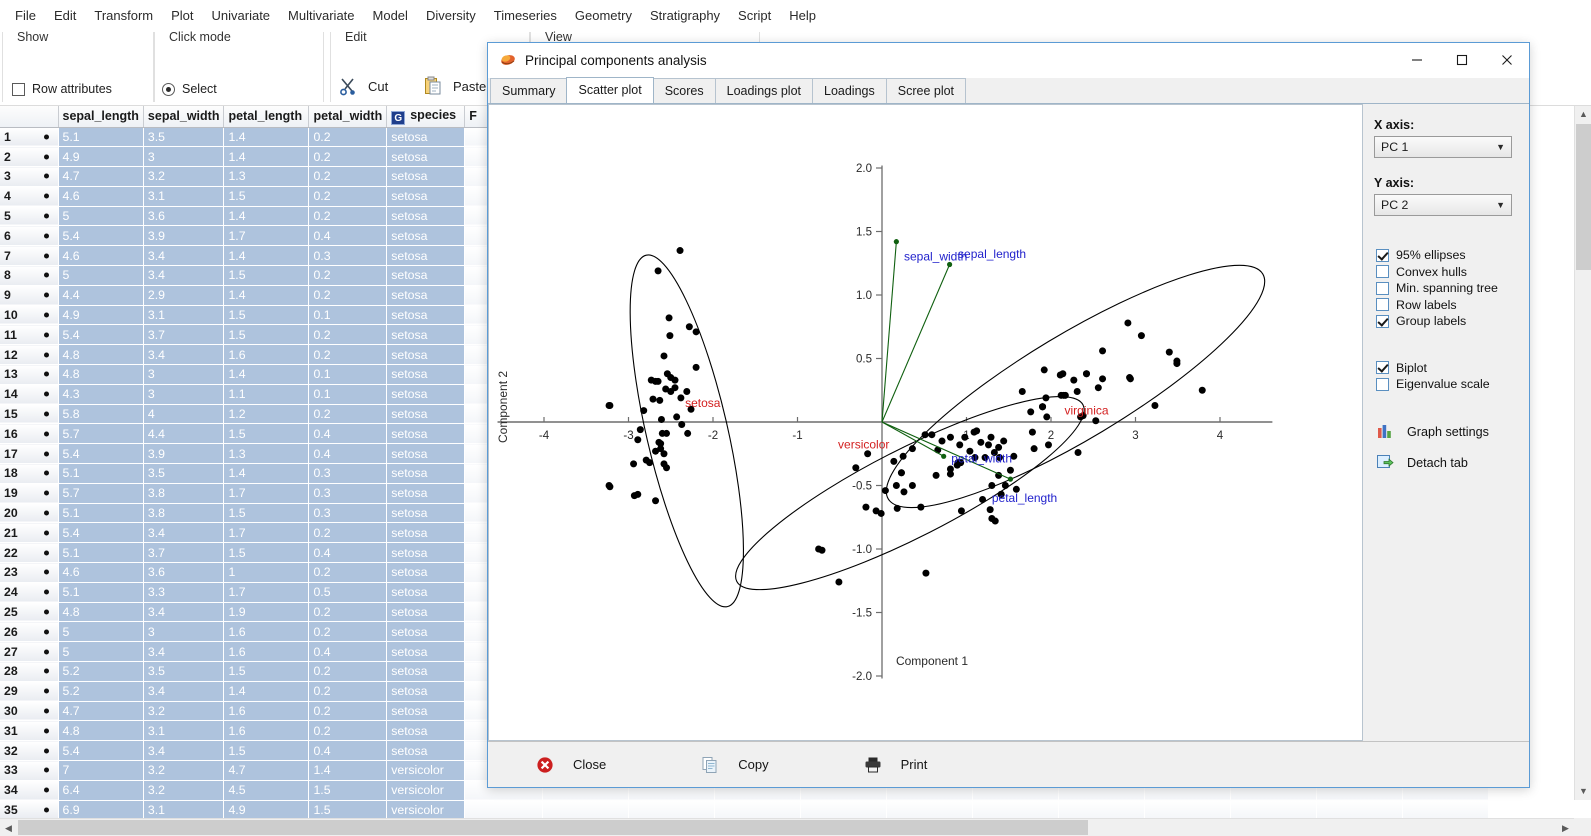  What do you see at coordinates (29, 671) in the screenshot?
I see `row-header: 28` at bounding box center [29, 671].